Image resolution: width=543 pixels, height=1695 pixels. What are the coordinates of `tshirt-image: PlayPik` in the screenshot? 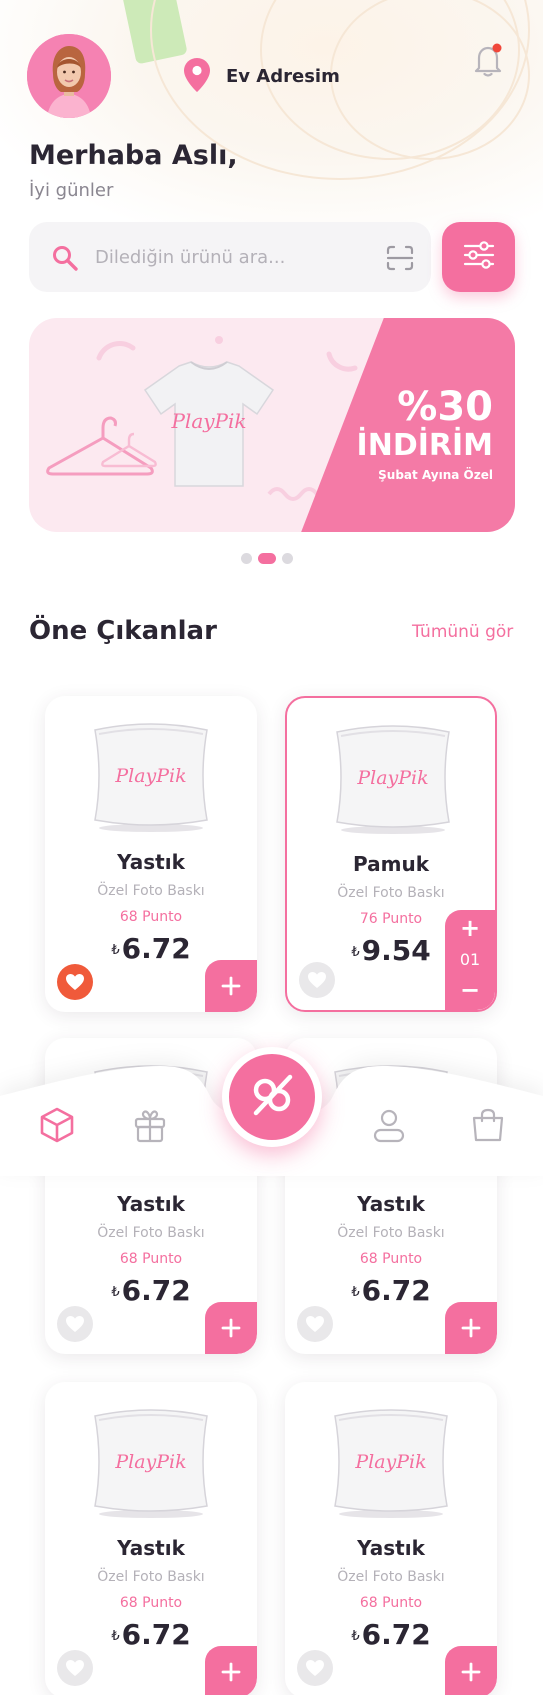 It's located at (209, 424).